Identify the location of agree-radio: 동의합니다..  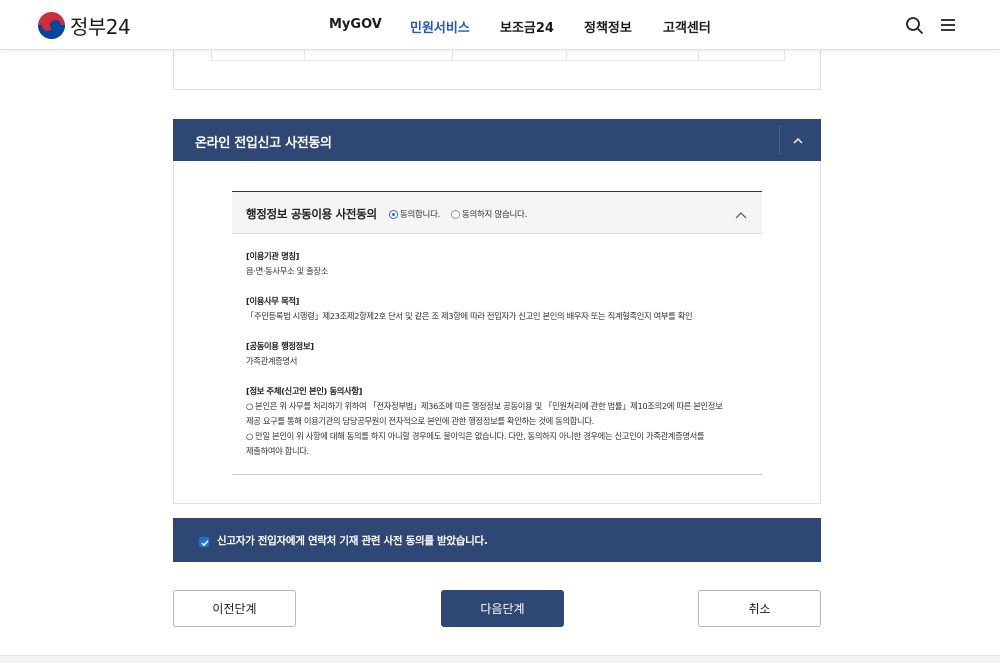
(414, 214).